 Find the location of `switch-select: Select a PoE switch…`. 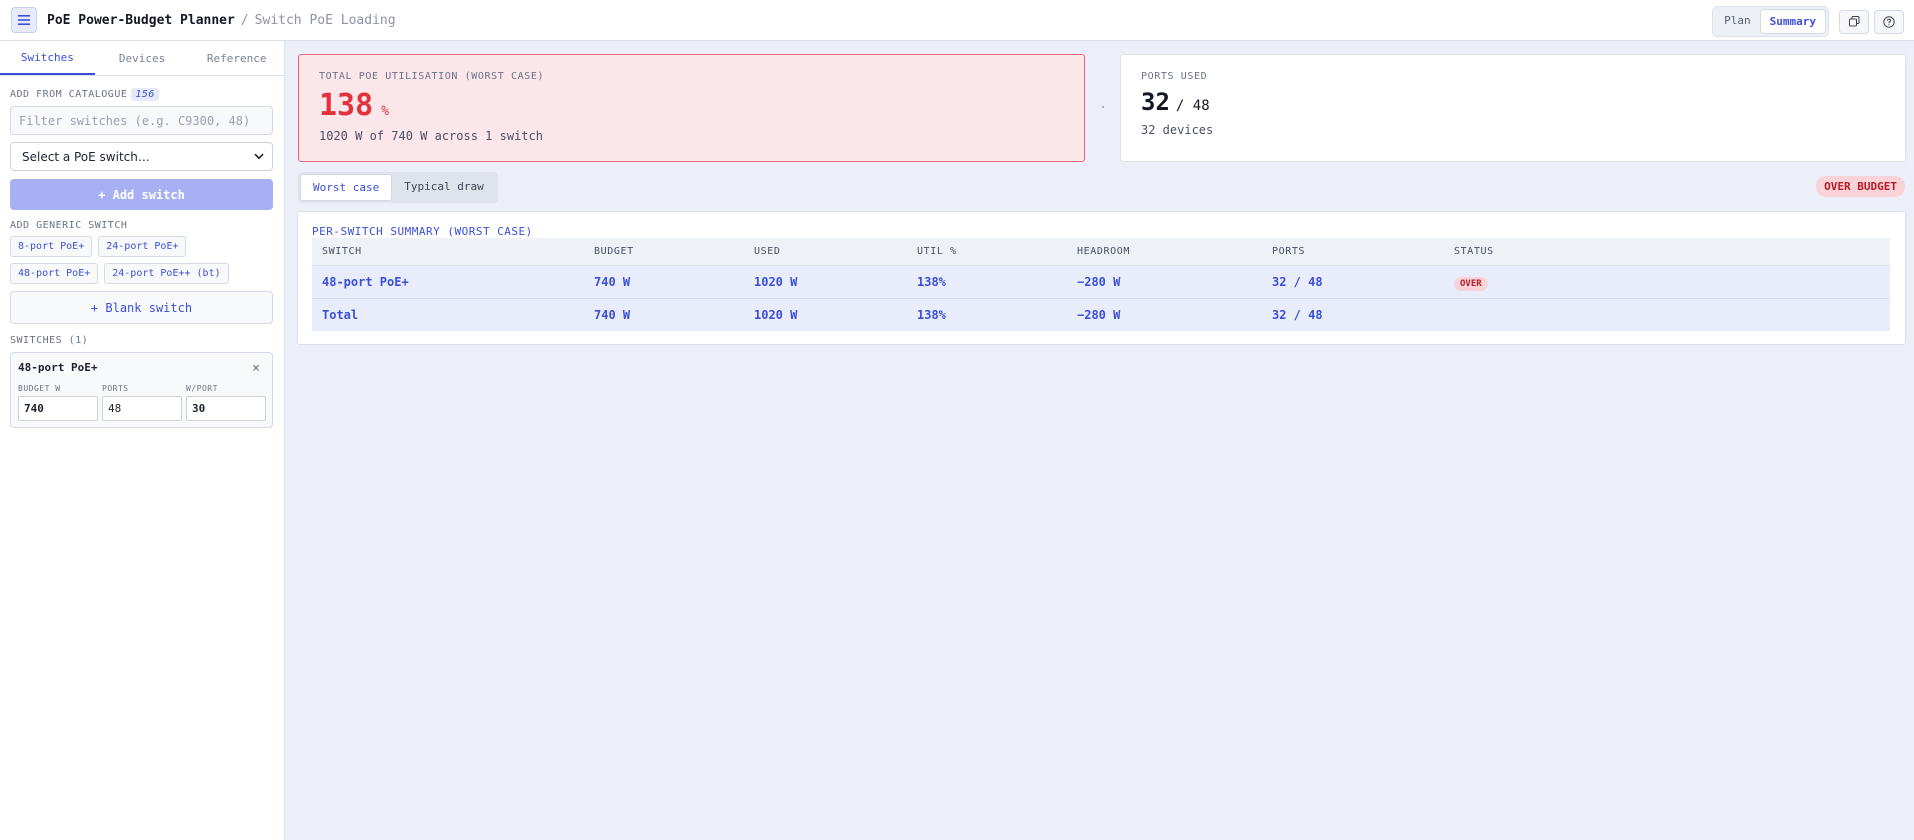

switch-select: Select a PoE switch… is located at coordinates (141, 156).